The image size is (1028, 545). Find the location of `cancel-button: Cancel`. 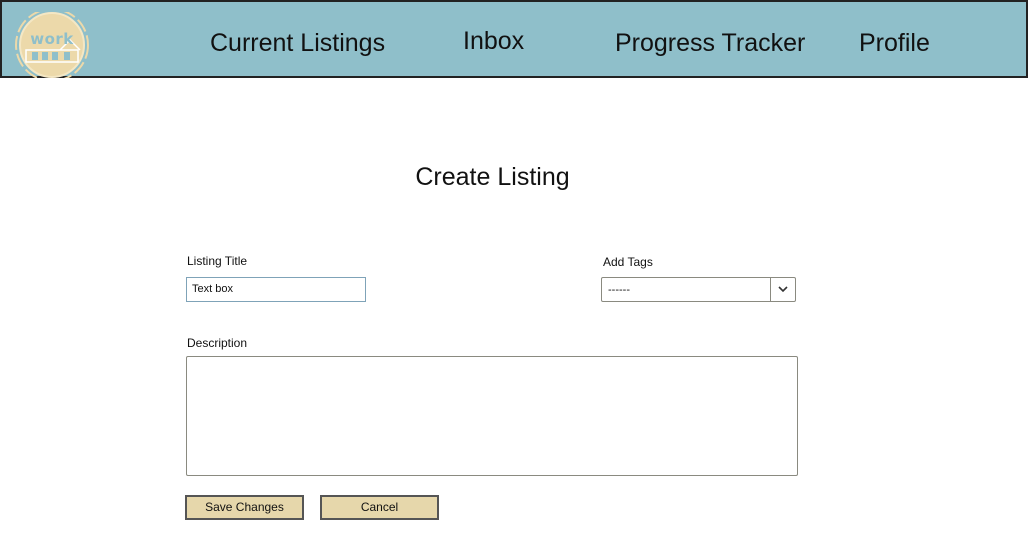

cancel-button: Cancel is located at coordinates (379, 507).